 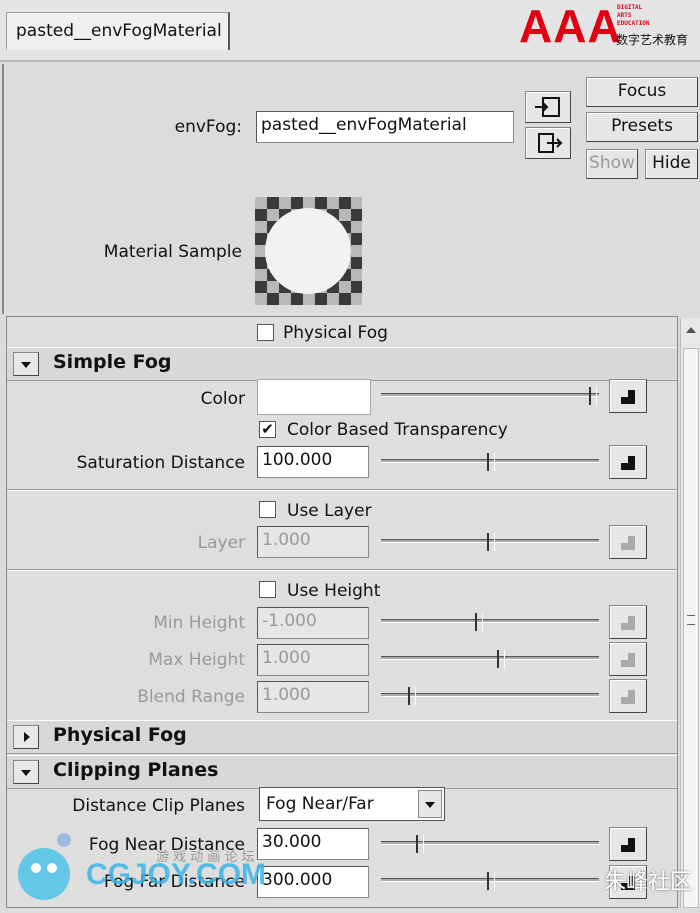 What do you see at coordinates (265, 332) in the screenshot?
I see `physical-fog-checkbox` at bounding box center [265, 332].